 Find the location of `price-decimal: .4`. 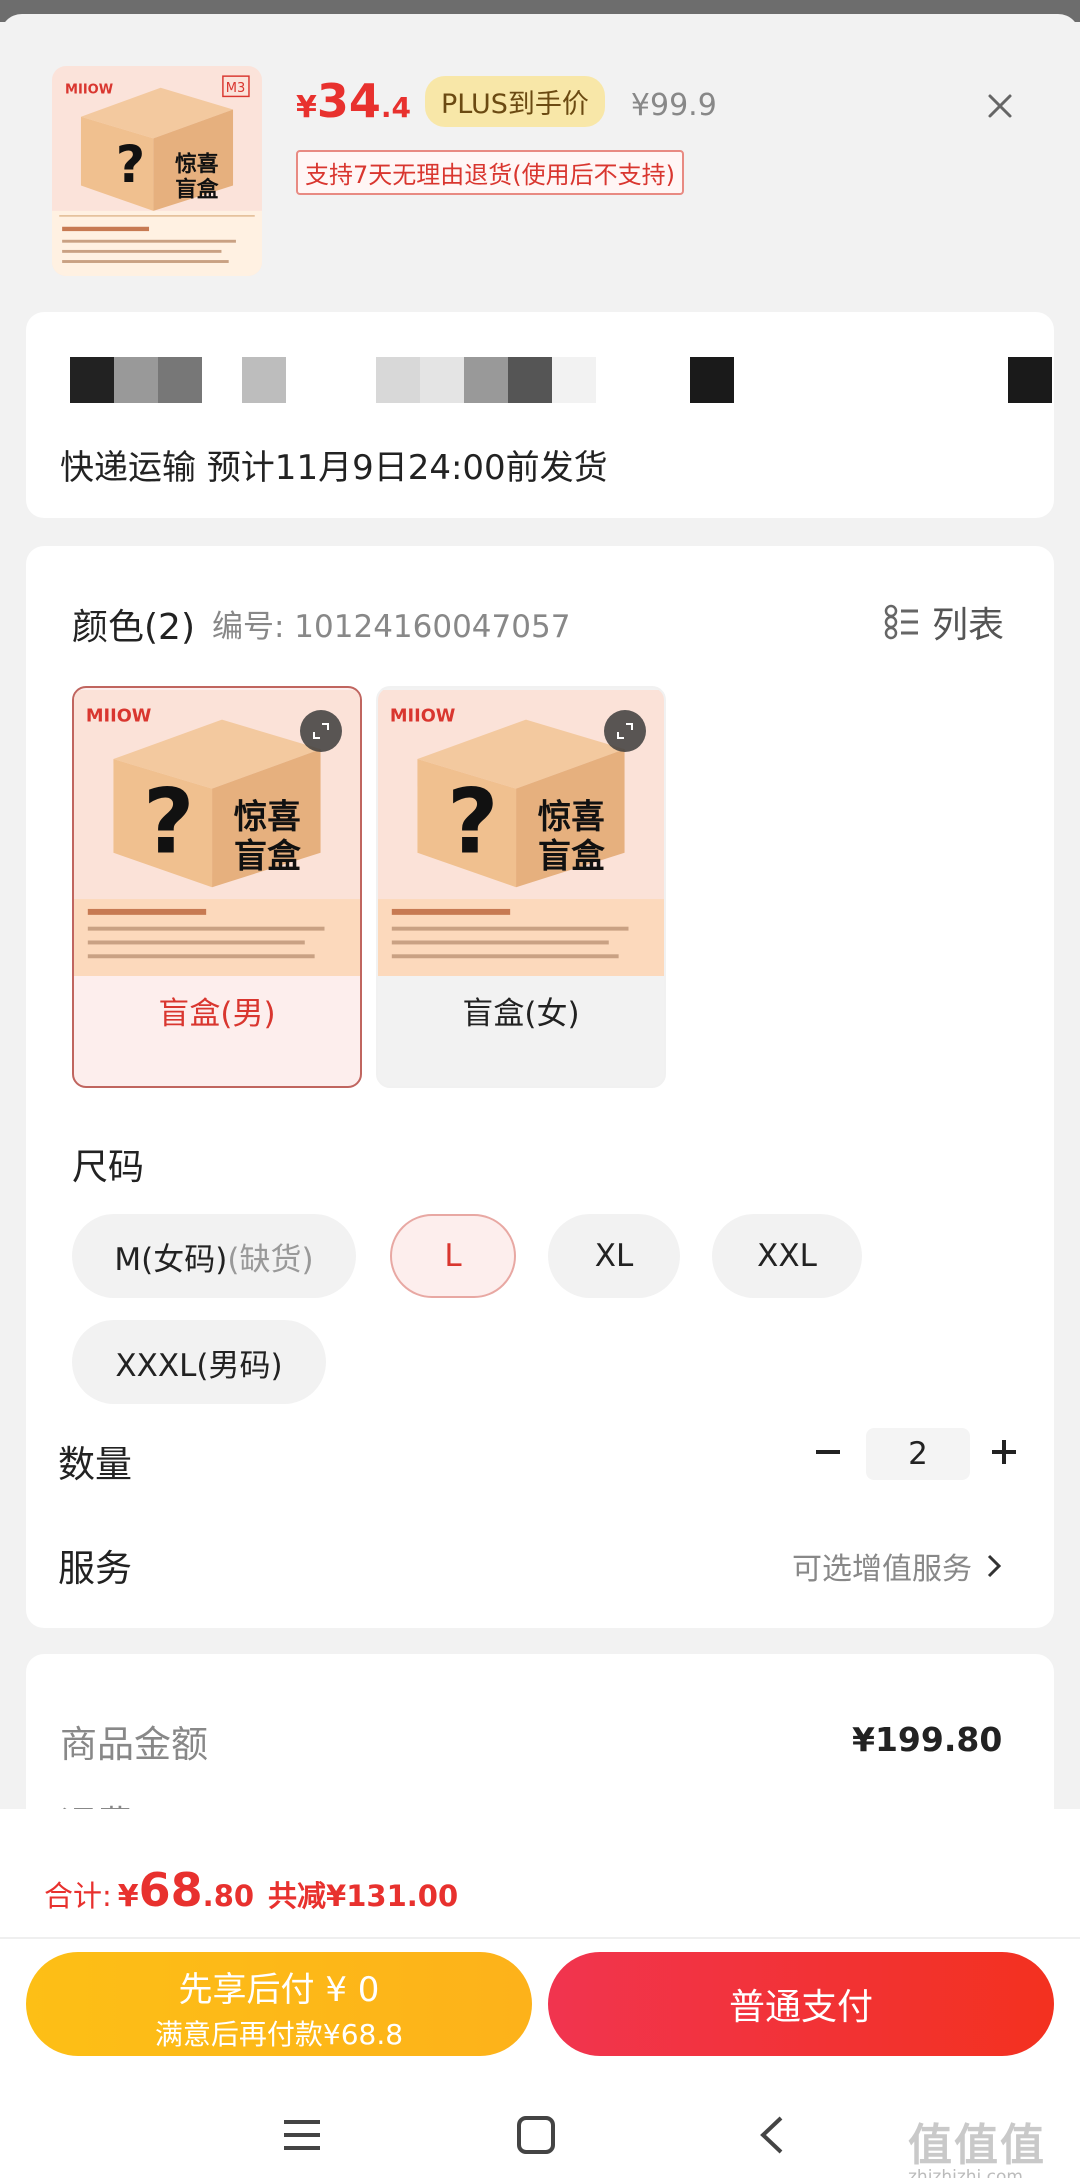

price-decimal: .4 is located at coordinates (396, 107).